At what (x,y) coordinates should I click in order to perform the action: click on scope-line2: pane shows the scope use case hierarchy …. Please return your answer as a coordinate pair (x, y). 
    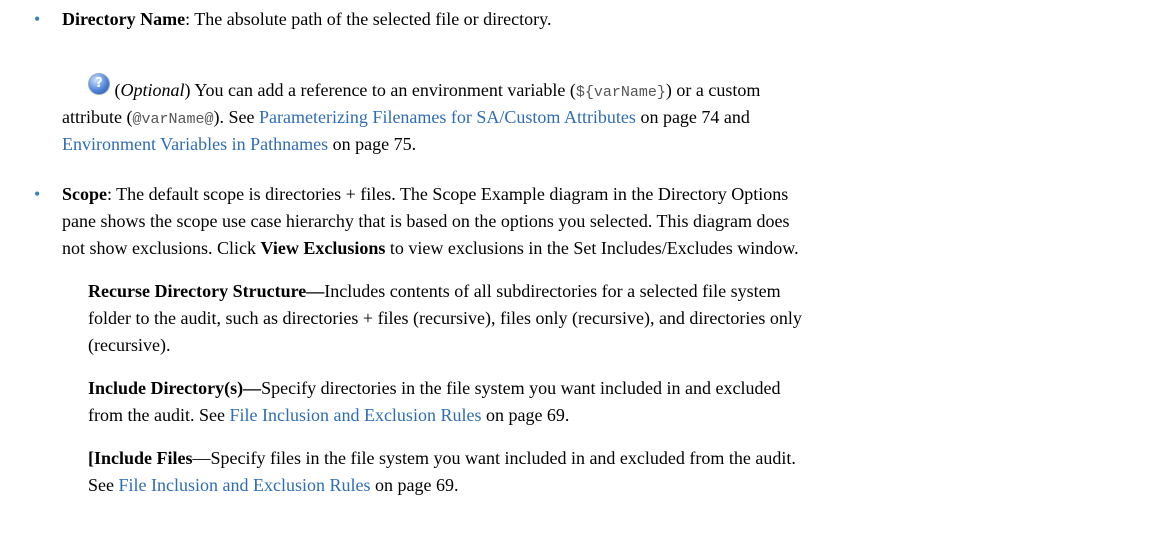
    Looking at the image, I should click on (426, 221).